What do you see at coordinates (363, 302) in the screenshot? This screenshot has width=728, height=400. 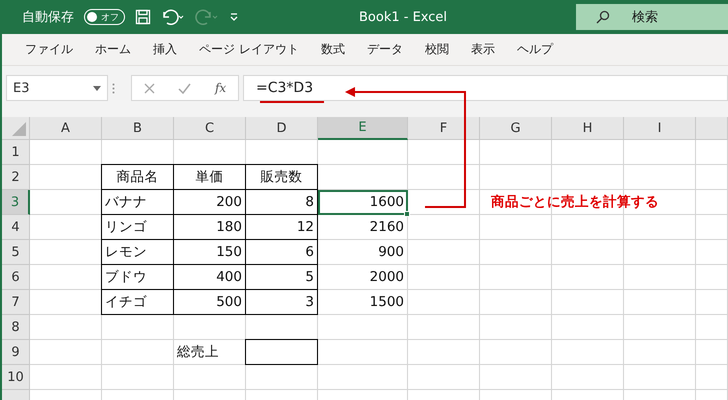 I see `table-cell: 1500` at bounding box center [363, 302].